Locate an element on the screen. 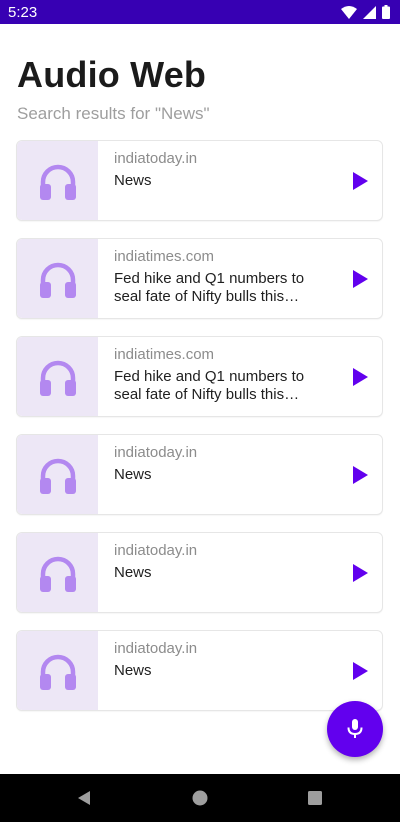 Image resolution: width=400 pixels, height=822 pixels. back-button is located at coordinates (84, 798).